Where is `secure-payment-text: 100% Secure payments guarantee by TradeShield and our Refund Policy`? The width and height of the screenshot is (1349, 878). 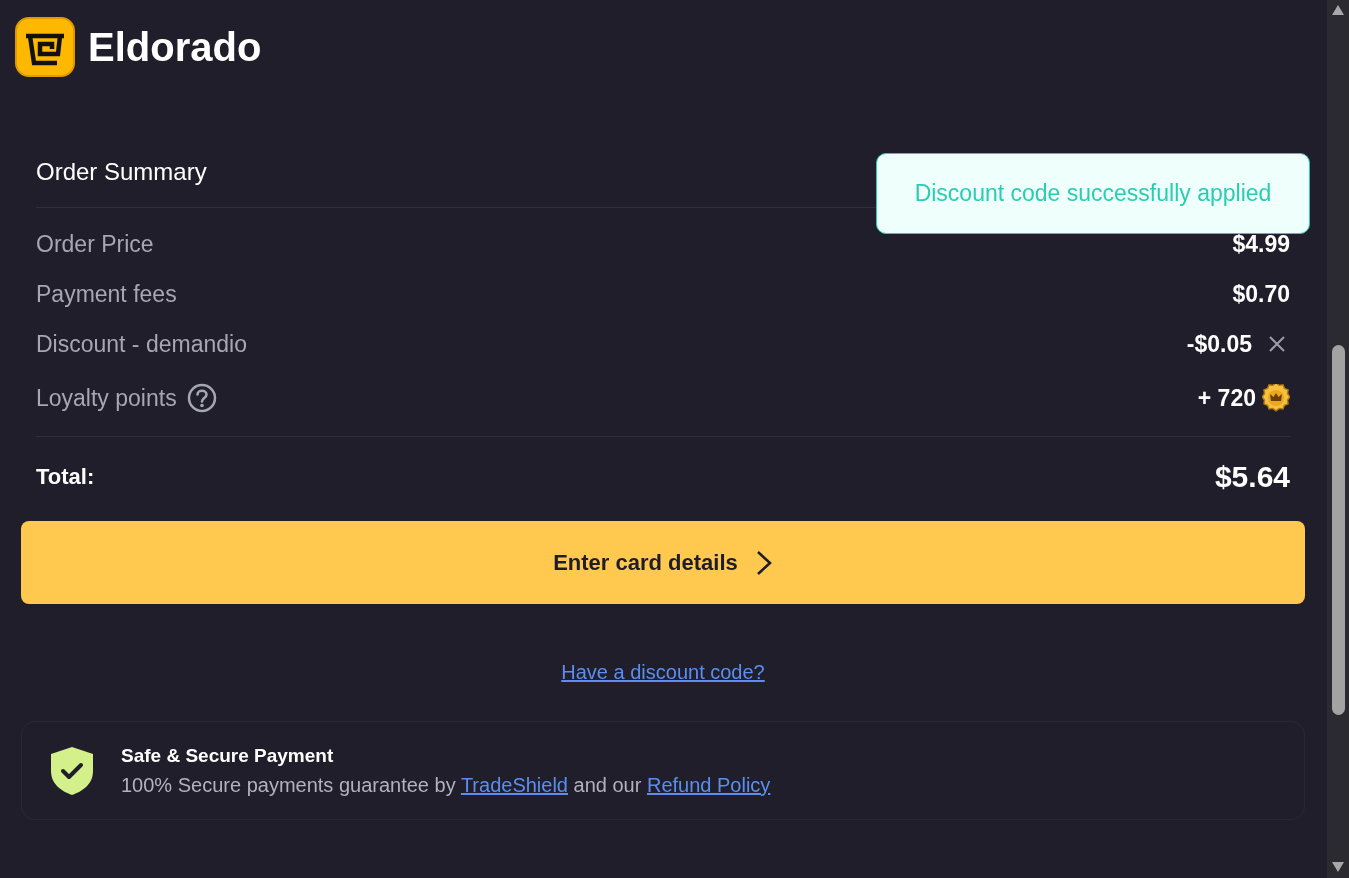
secure-payment-text: 100% Secure payments guarantee by TradeShield and our Refund Policy is located at coordinates (446, 785).